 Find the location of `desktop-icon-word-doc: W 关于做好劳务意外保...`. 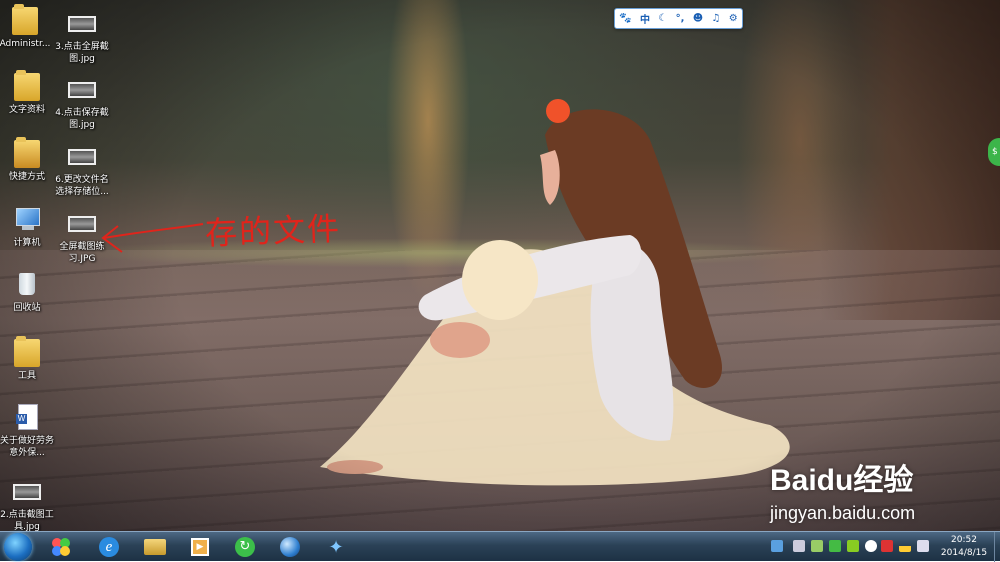

desktop-icon-word-doc: W 关于做好劳务意外保... is located at coordinates (28, 431).